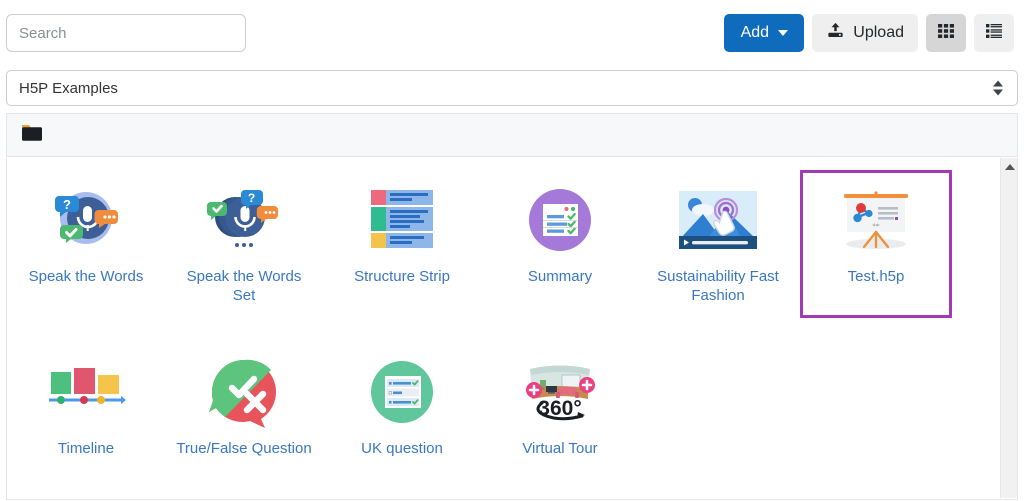  I want to click on timeline-icon, so click(86, 392).